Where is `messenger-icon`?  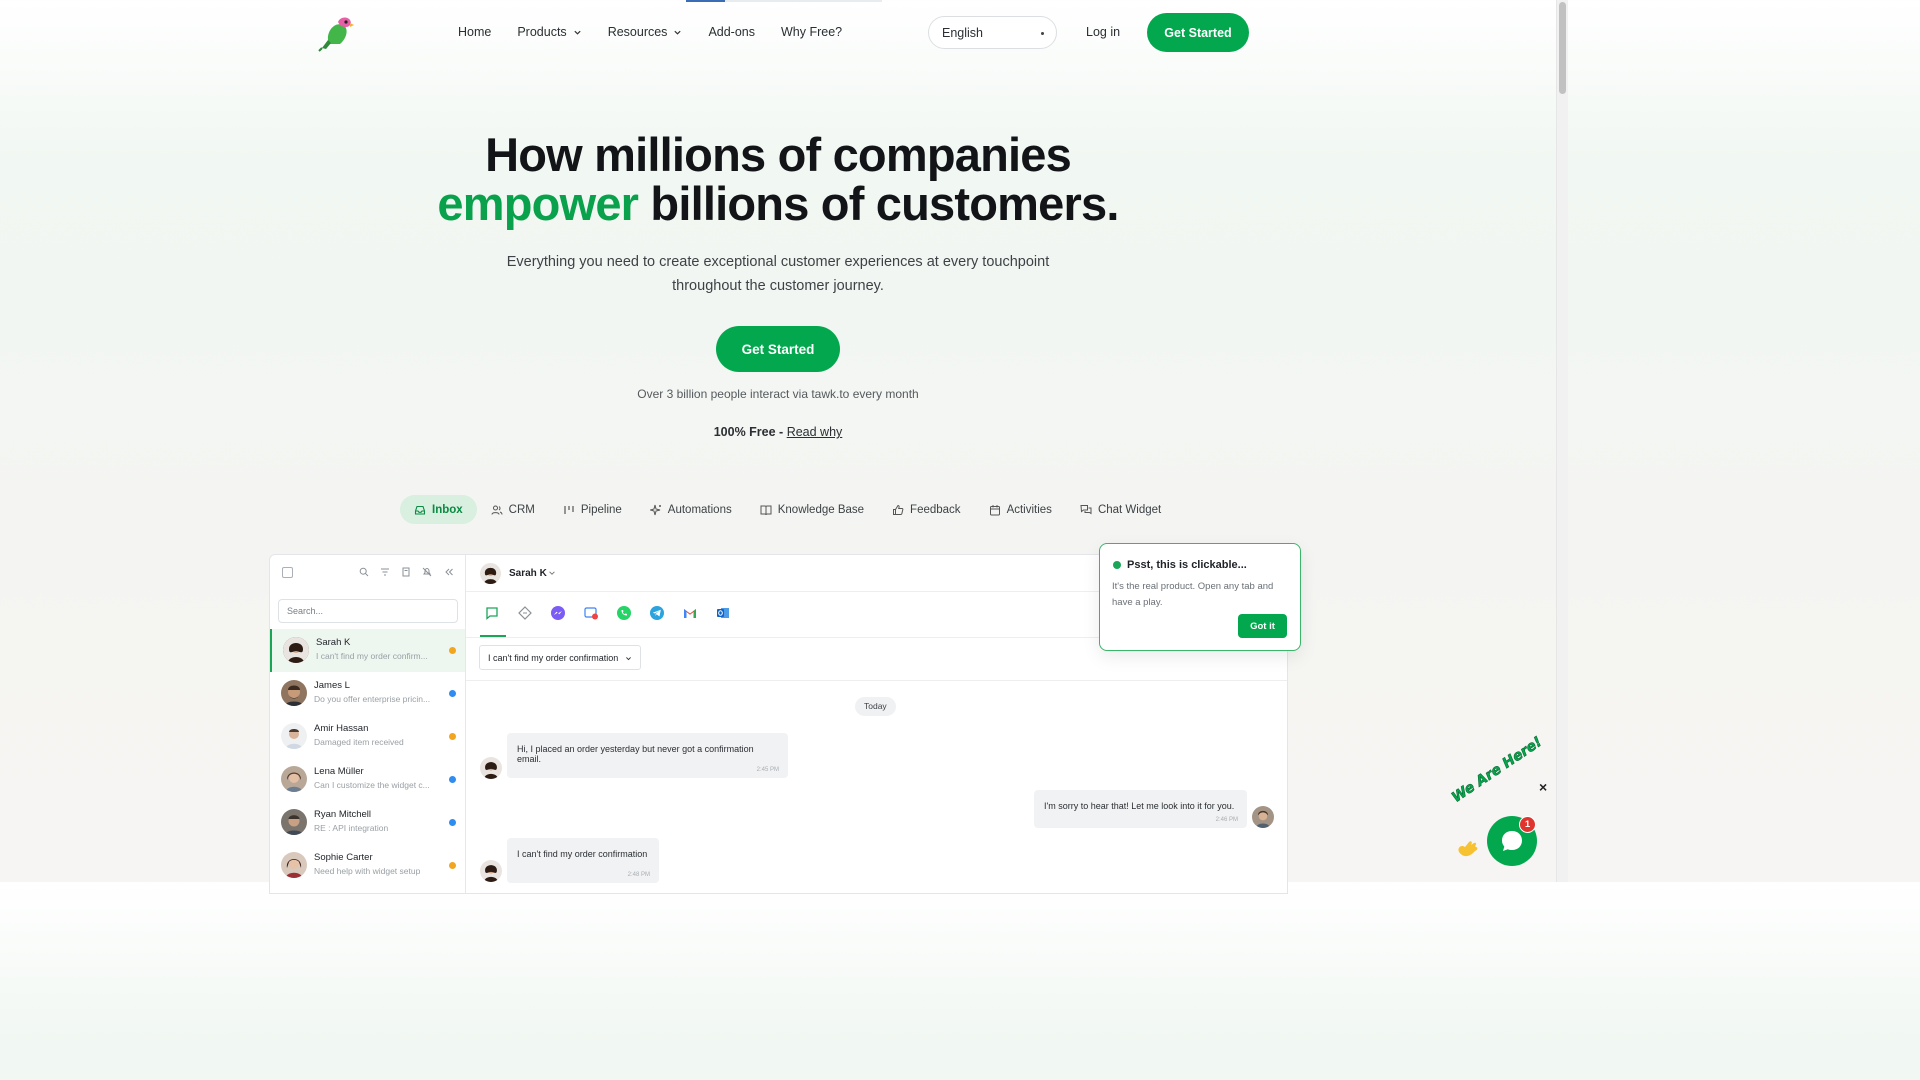 messenger-icon is located at coordinates (558, 613).